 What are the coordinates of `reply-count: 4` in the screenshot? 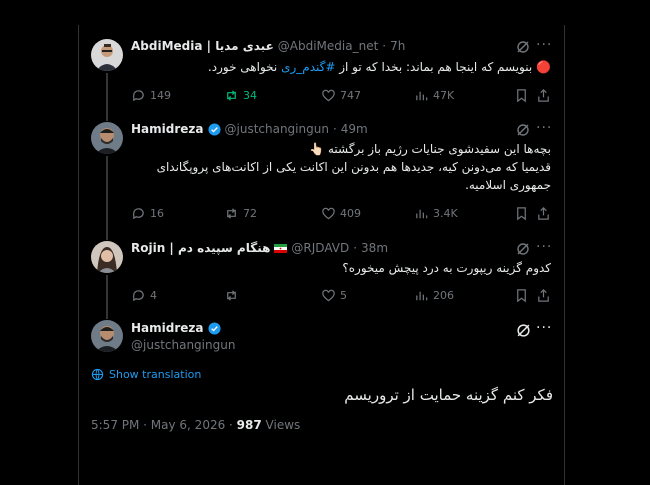 It's located at (153, 295).